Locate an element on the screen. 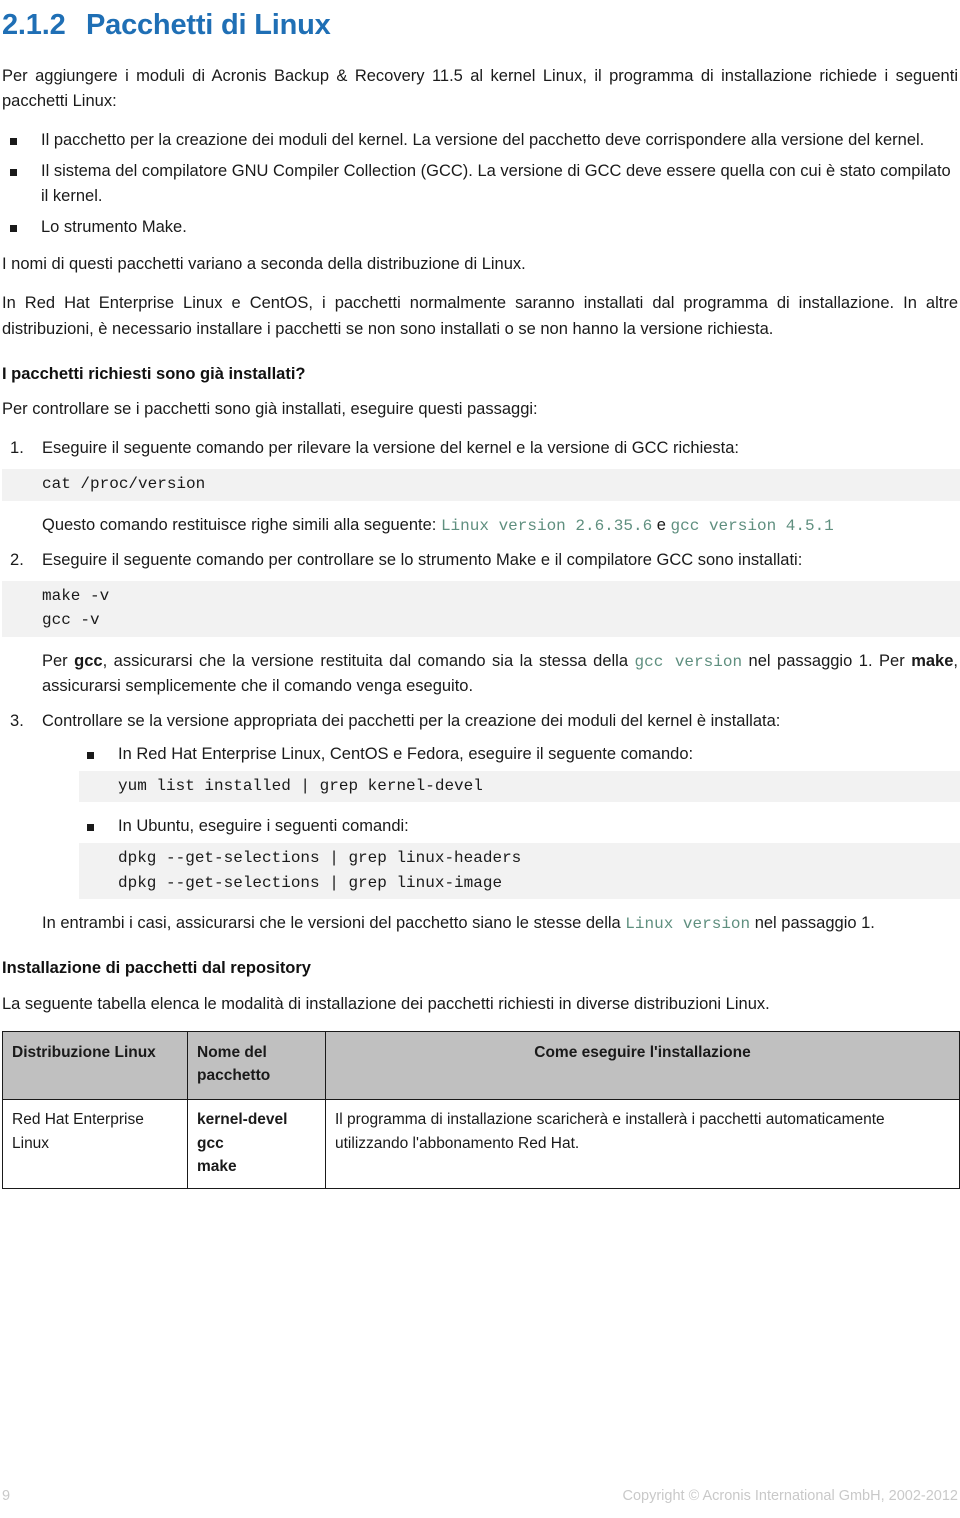 This screenshot has width=960, height=1518. package-name: gcc is located at coordinates (210, 1143).